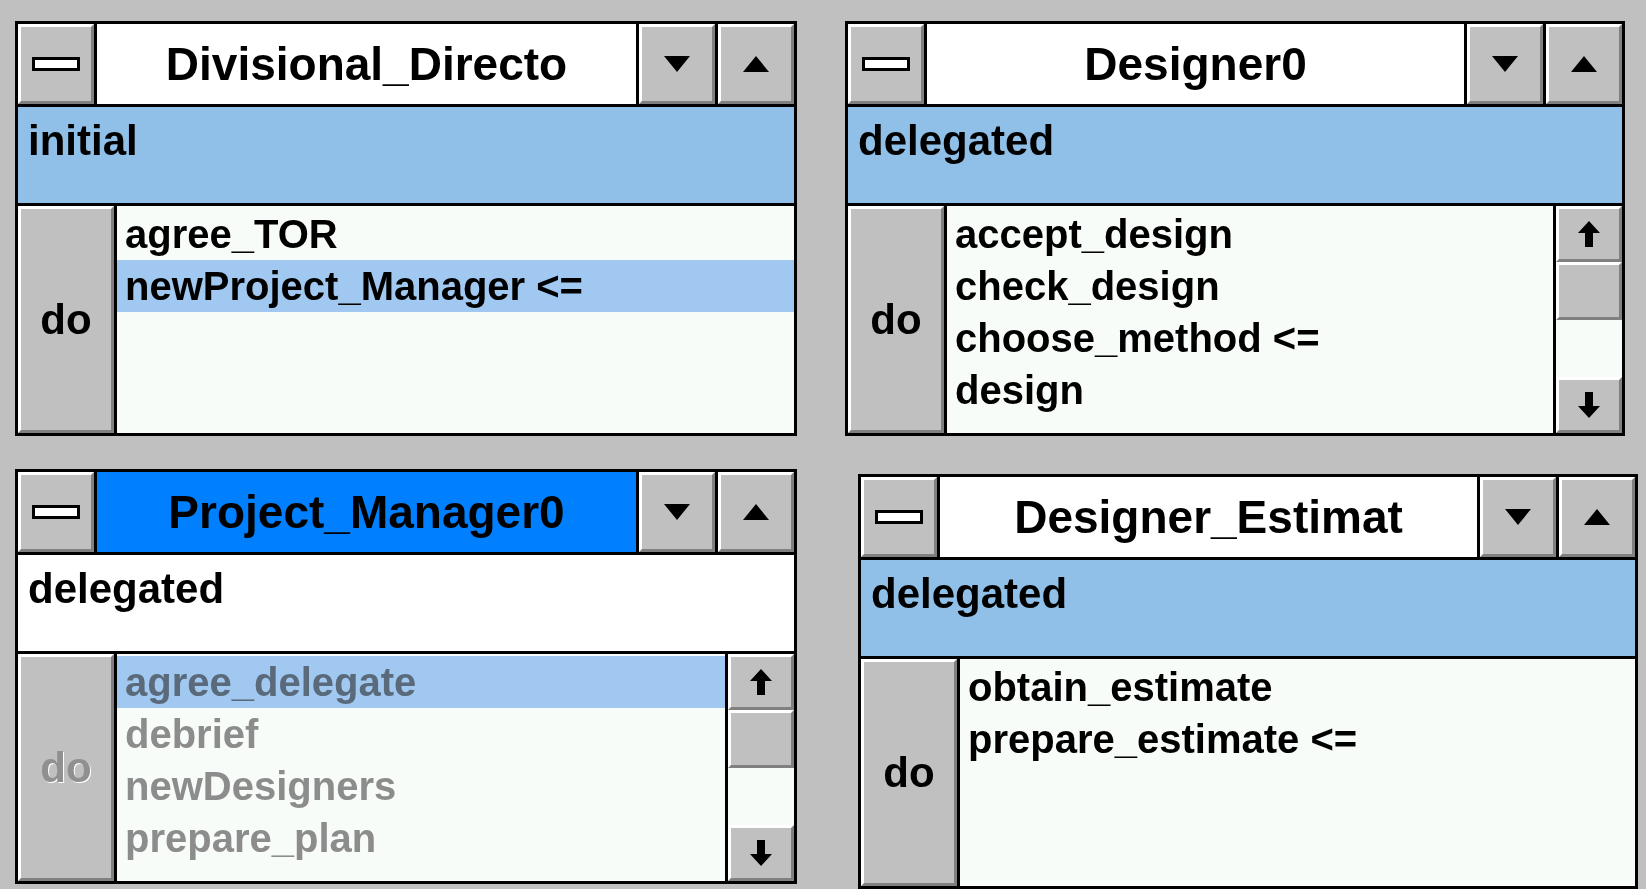 The width and height of the screenshot is (1646, 889). Describe the element at coordinates (366, 512) in the screenshot. I see `window-title: Project_Manager0` at that location.